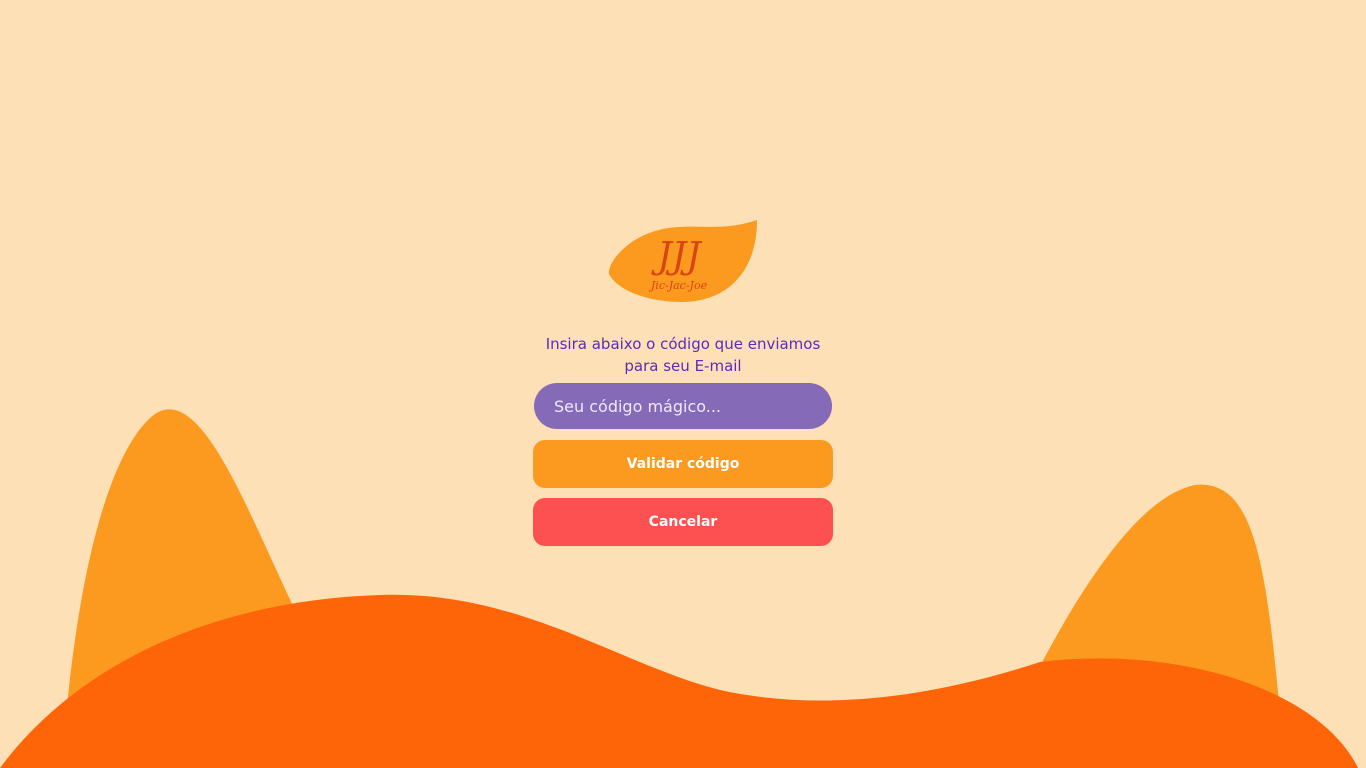  Describe the element at coordinates (683, 366) in the screenshot. I see `instructions-line-2: para seu E-mail` at that location.